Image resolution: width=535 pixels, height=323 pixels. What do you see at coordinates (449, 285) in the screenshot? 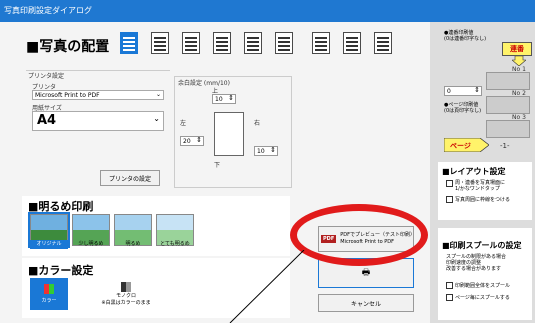
I see `spool-option-1-checkbox` at bounding box center [449, 285].